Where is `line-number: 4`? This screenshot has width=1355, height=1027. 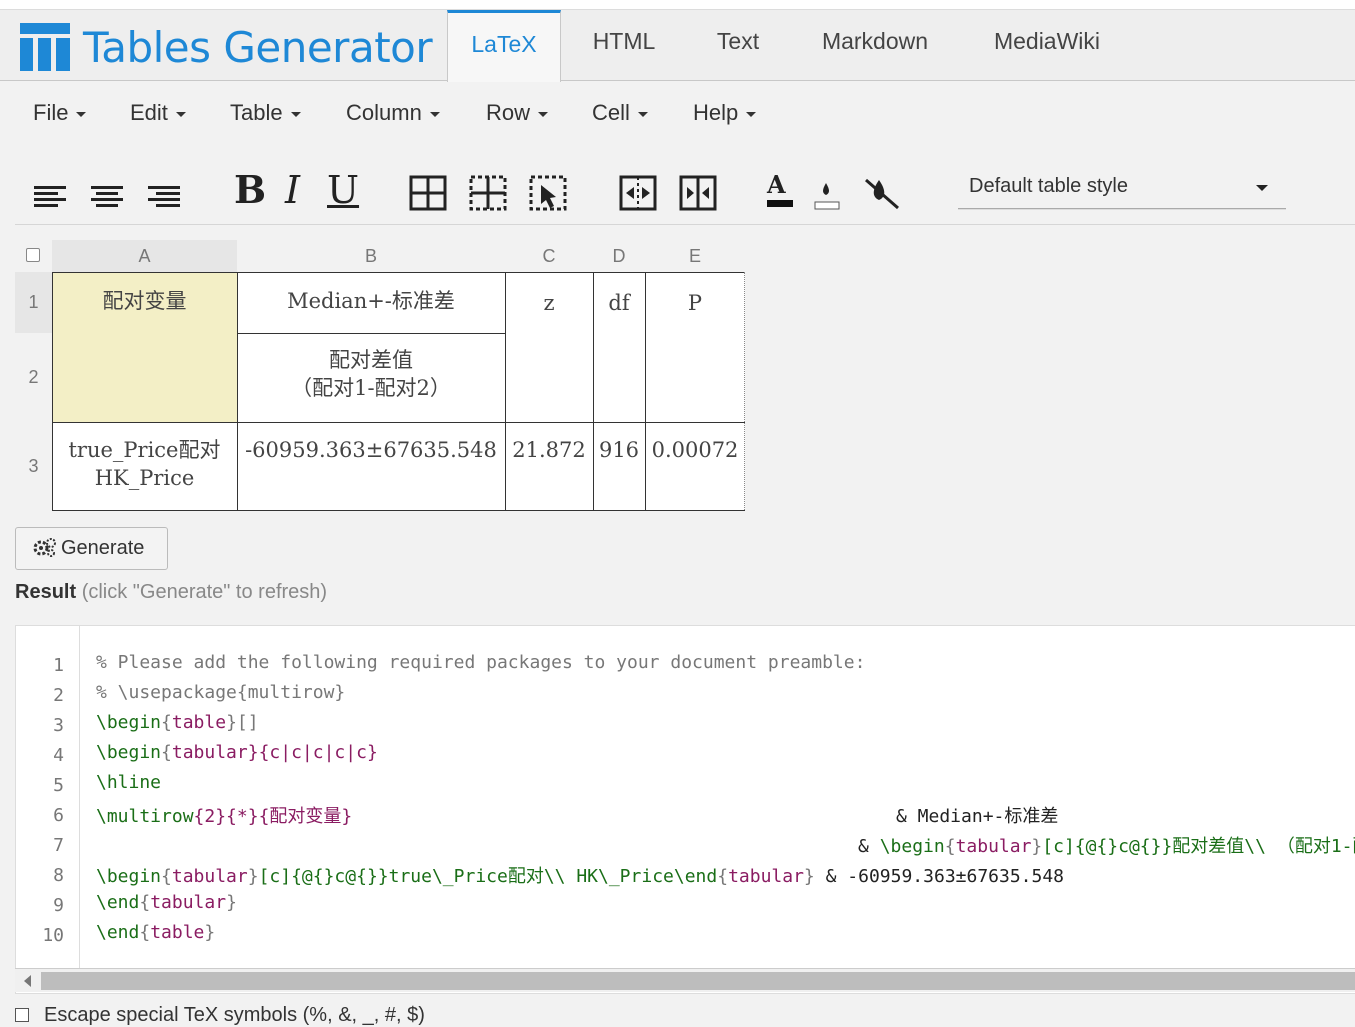 line-number: 4 is located at coordinates (58, 755).